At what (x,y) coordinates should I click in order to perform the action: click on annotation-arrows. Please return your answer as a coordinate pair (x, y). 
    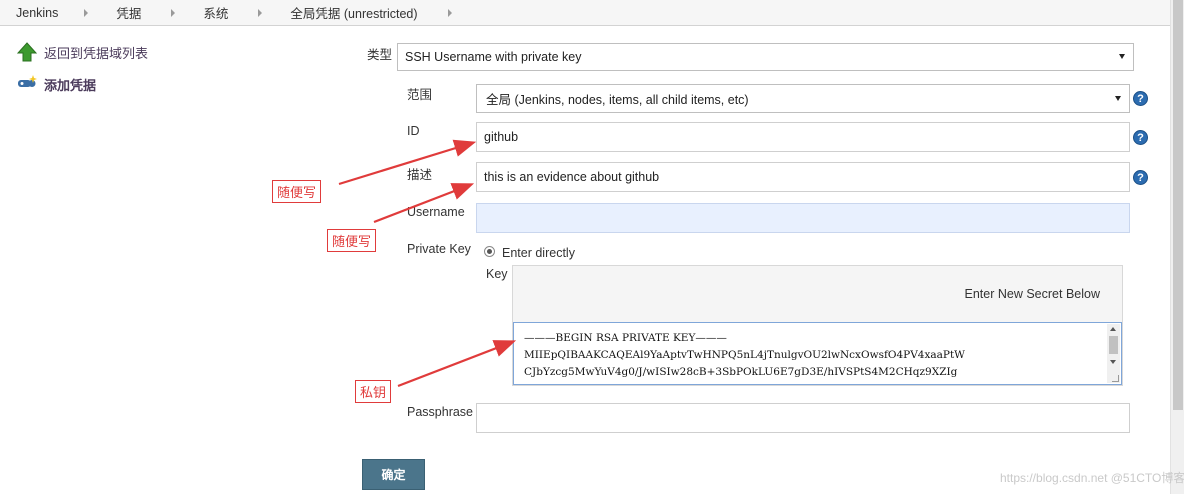
    Looking at the image, I should click on (427, 263).